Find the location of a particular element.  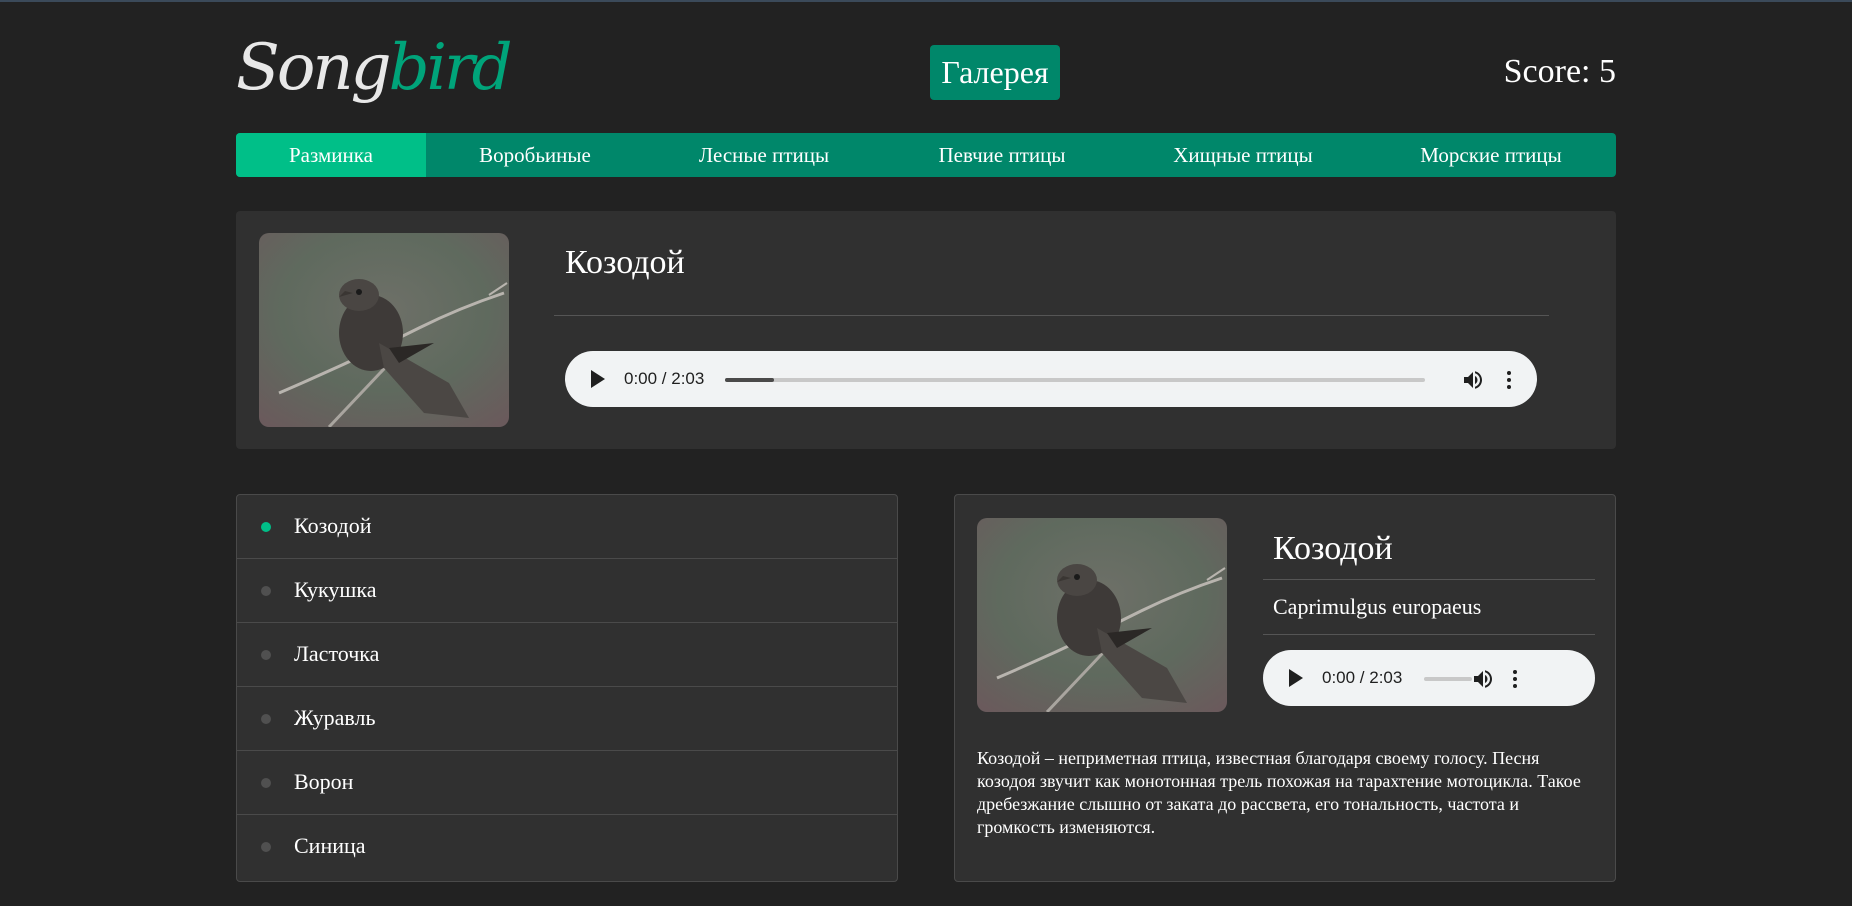

nav-item-songbirds: Певчие птицы is located at coordinates (1002, 155).